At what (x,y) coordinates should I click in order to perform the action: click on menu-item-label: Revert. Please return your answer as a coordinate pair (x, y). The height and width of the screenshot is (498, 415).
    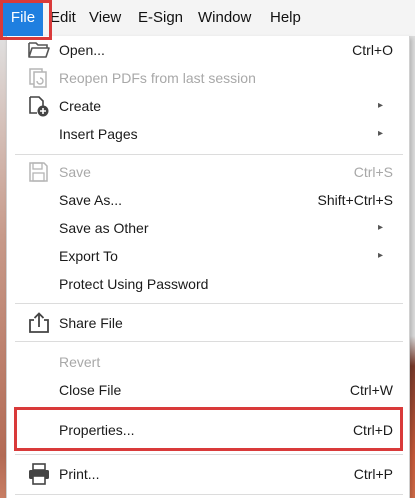
    Looking at the image, I should click on (80, 362).